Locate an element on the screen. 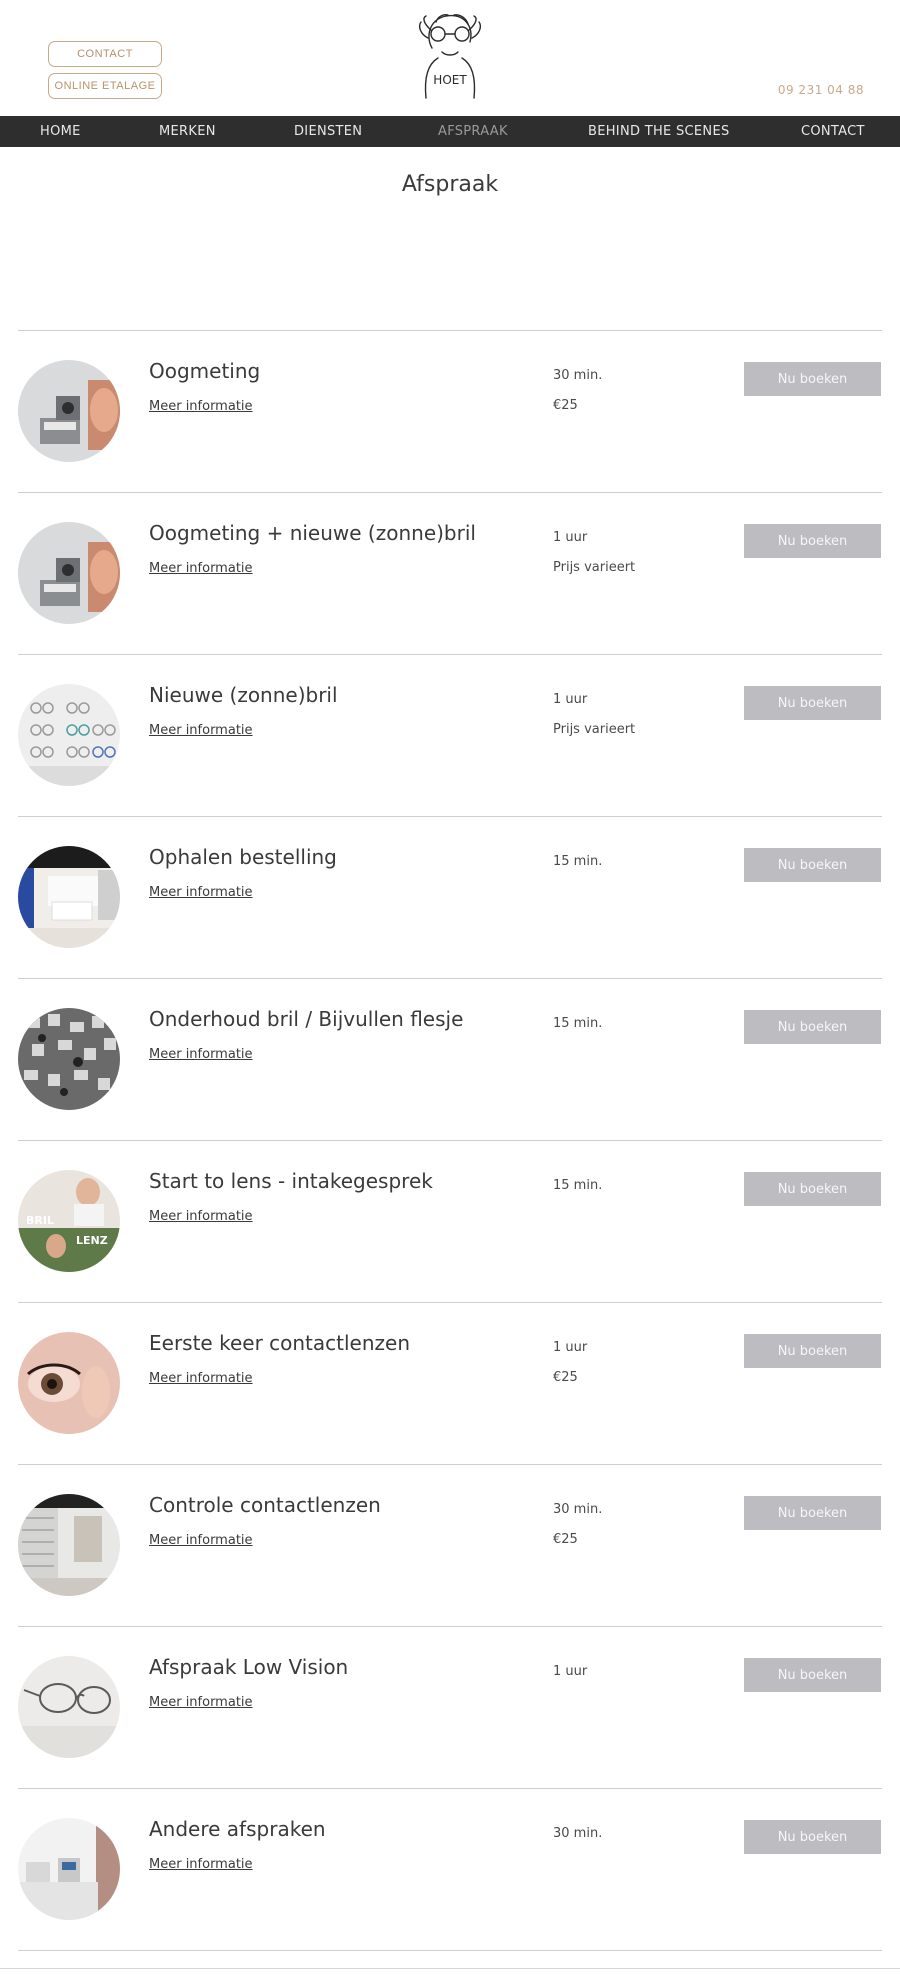  divider is located at coordinates (450, 1950).